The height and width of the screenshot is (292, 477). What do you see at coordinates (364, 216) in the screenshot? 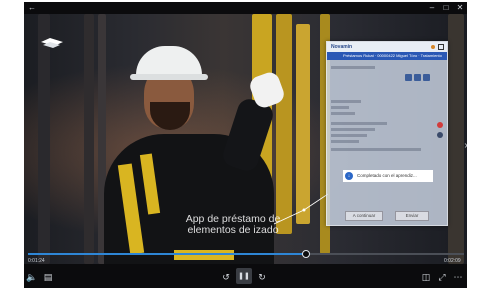
I see `app-continue-button: A continuar` at bounding box center [364, 216].